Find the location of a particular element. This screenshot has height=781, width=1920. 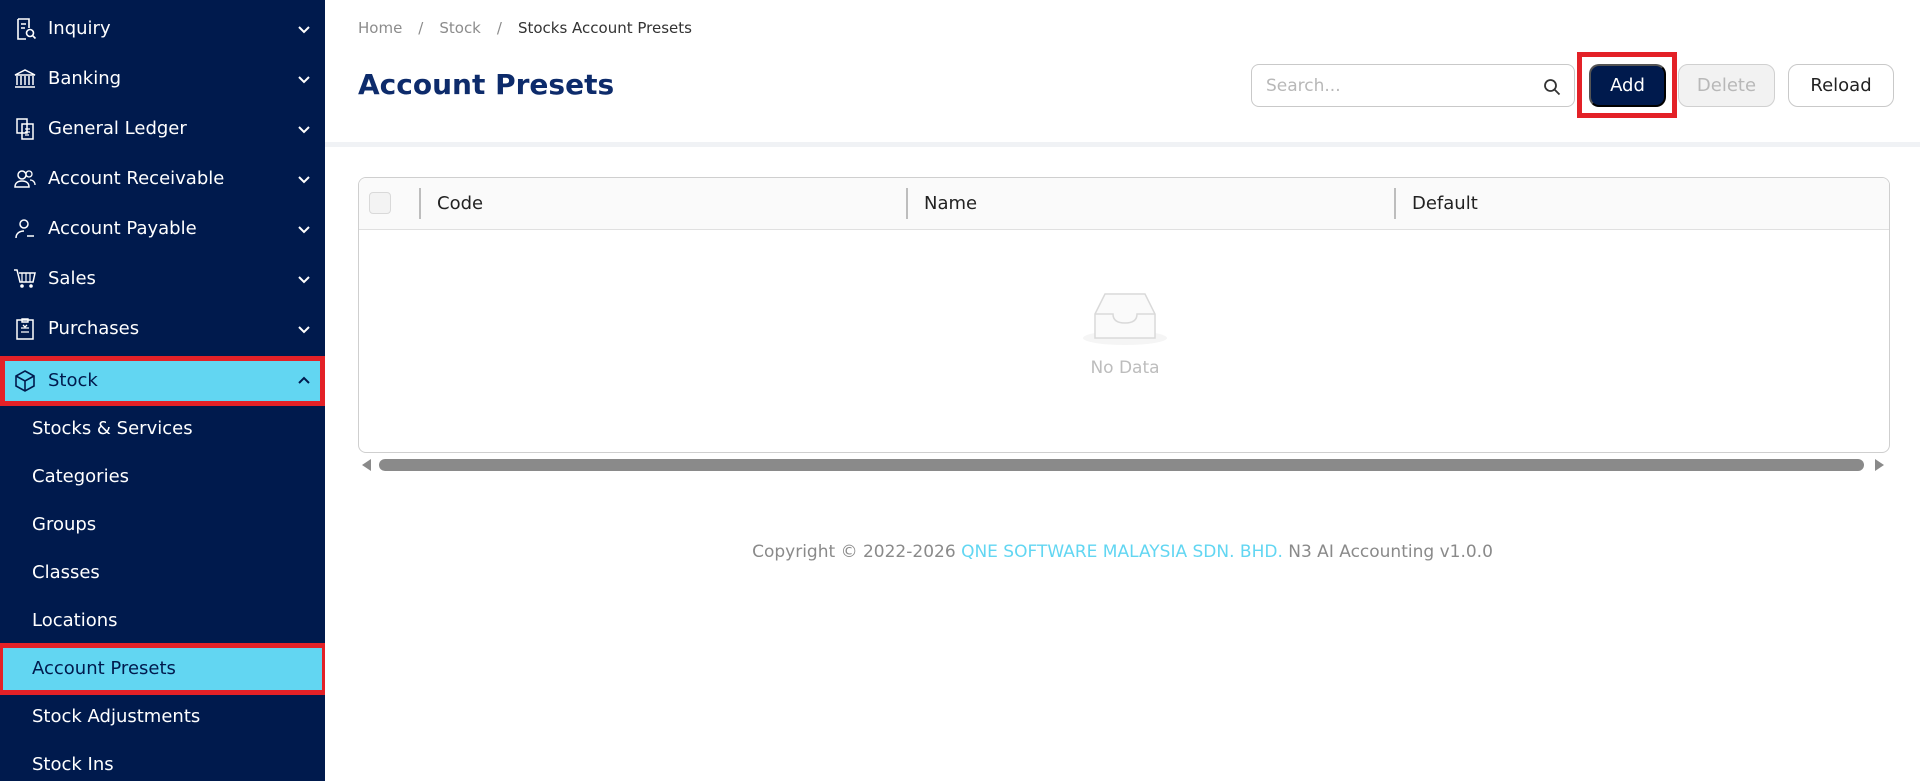

user-icon is located at coordinates (24, 229).